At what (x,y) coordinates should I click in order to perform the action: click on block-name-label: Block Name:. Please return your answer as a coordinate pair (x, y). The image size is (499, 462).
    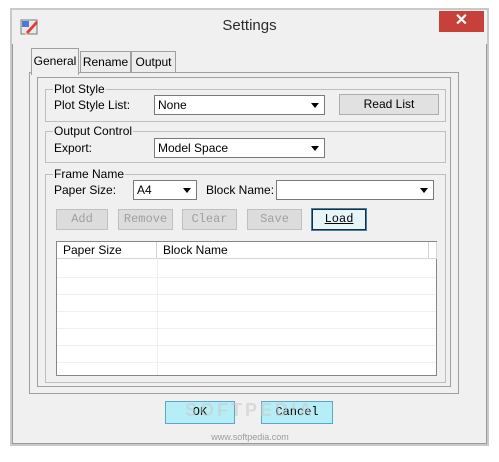
    Looking at the image, I should click on (240, 190).